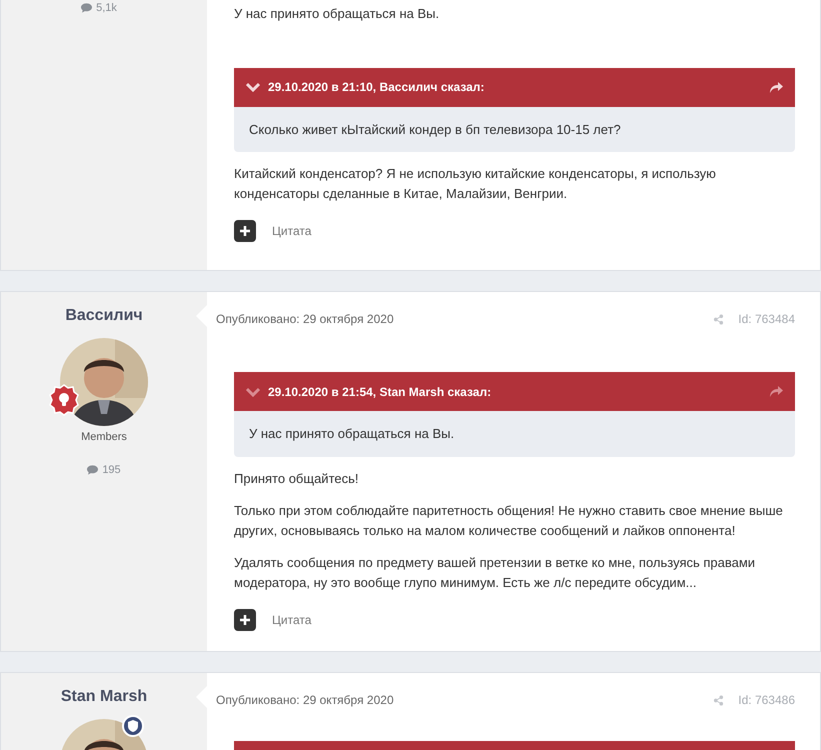 Image resolution: width=821 pixels, height=750 pixels. I want to click on author-name: Вассилич, so click(104, 316).